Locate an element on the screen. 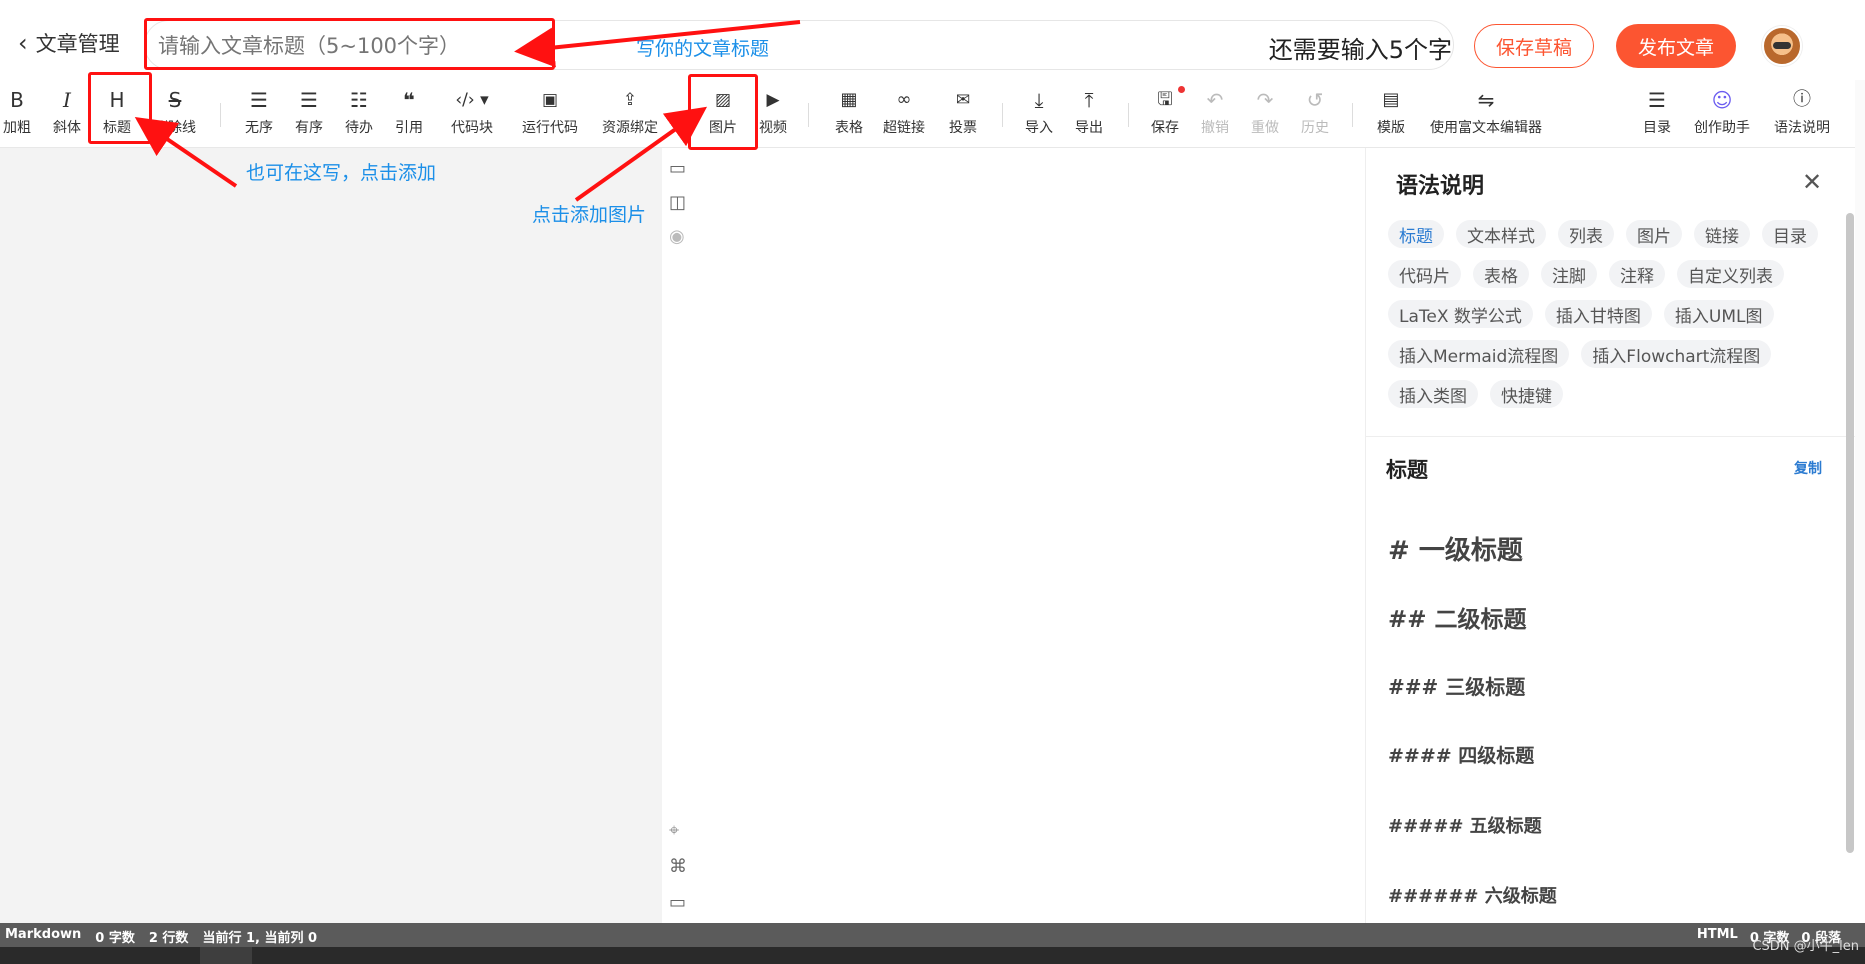 This screenshot has width=1865, height=964. import-label: 导入 is located at coordinates (1039, 128).